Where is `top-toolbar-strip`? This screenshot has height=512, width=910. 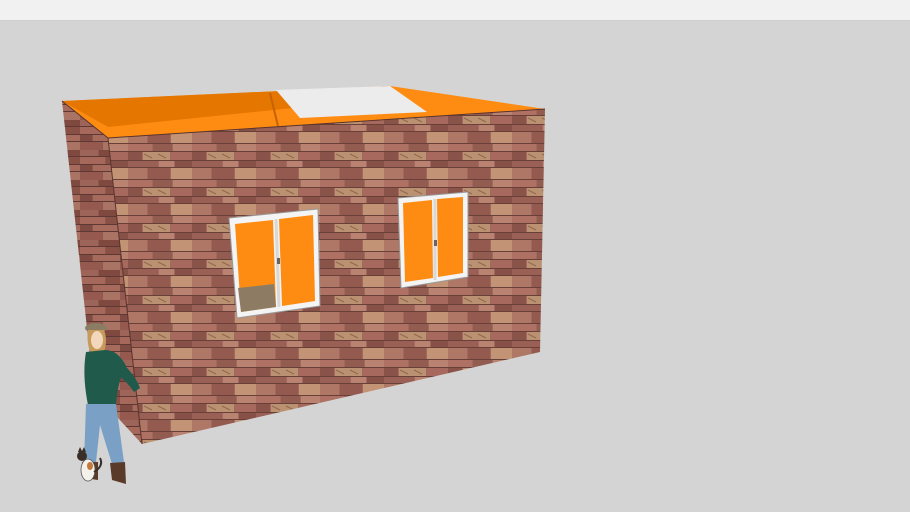 top-toolbar-strip is located at coordinates (455, 10).